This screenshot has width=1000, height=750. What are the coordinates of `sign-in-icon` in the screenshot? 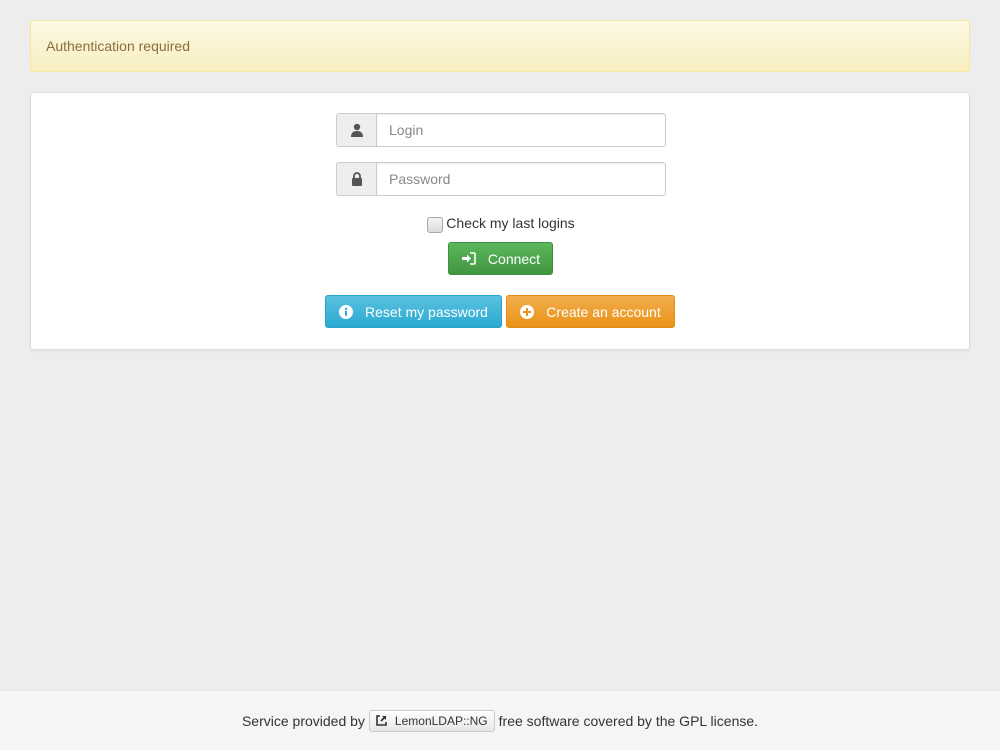 It's located at (468, 258).